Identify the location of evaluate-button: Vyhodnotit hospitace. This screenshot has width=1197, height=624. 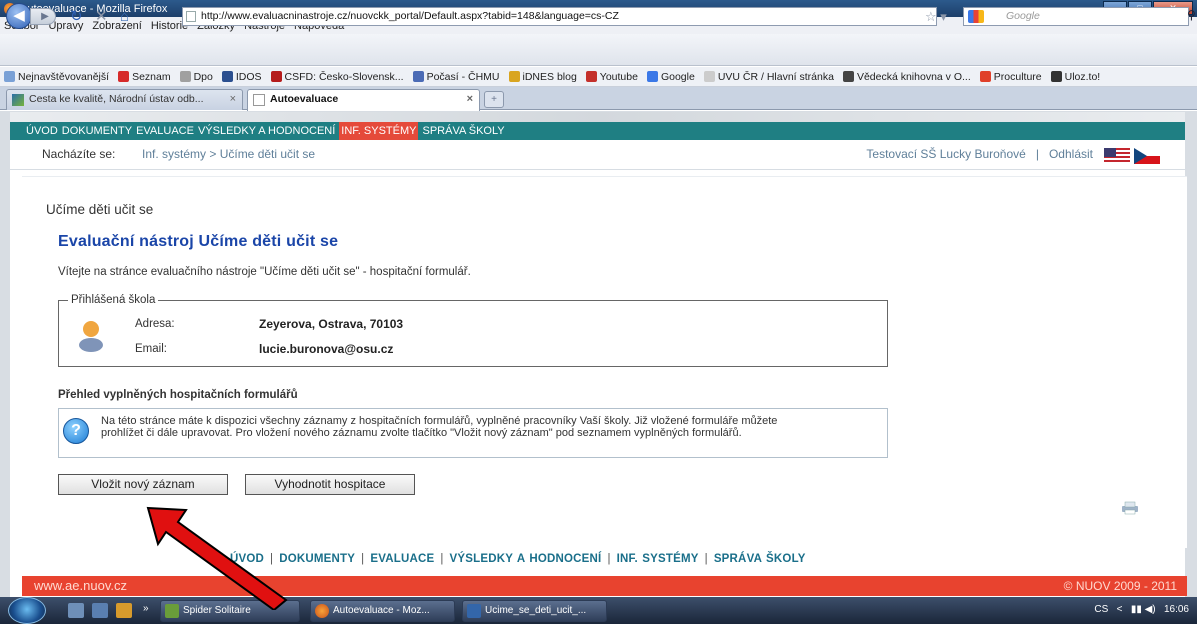
(330, 484).